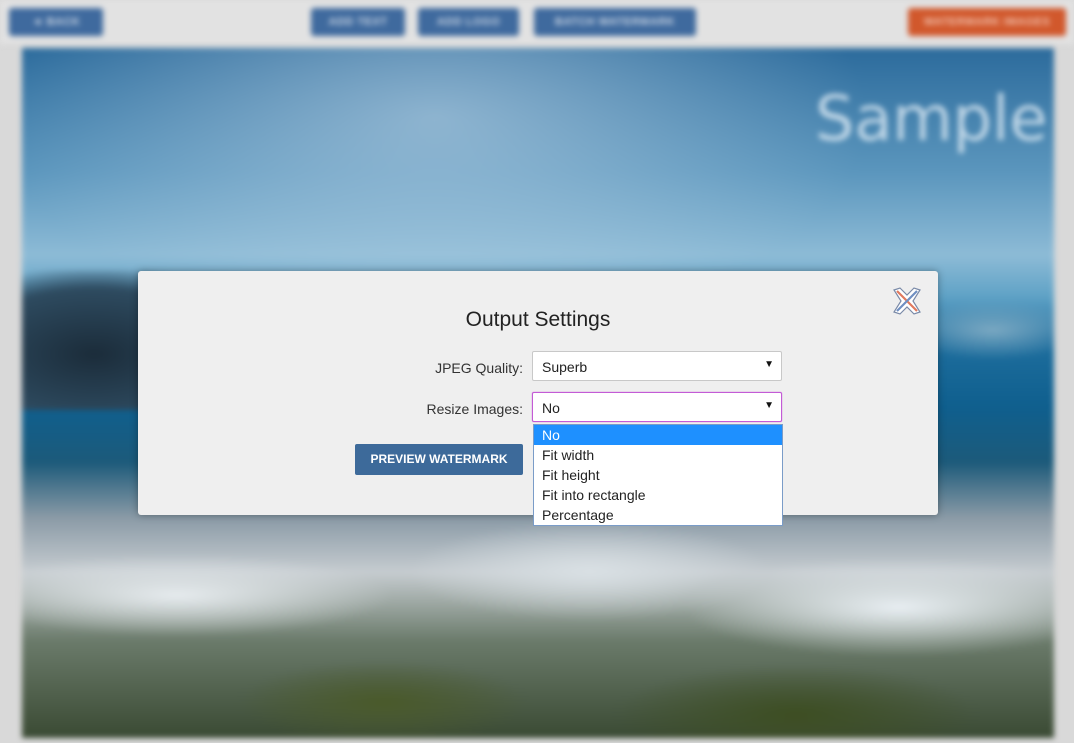 The image size is (1074, 743). I want to click on dropdown-option-no: No, so click(658, 435).